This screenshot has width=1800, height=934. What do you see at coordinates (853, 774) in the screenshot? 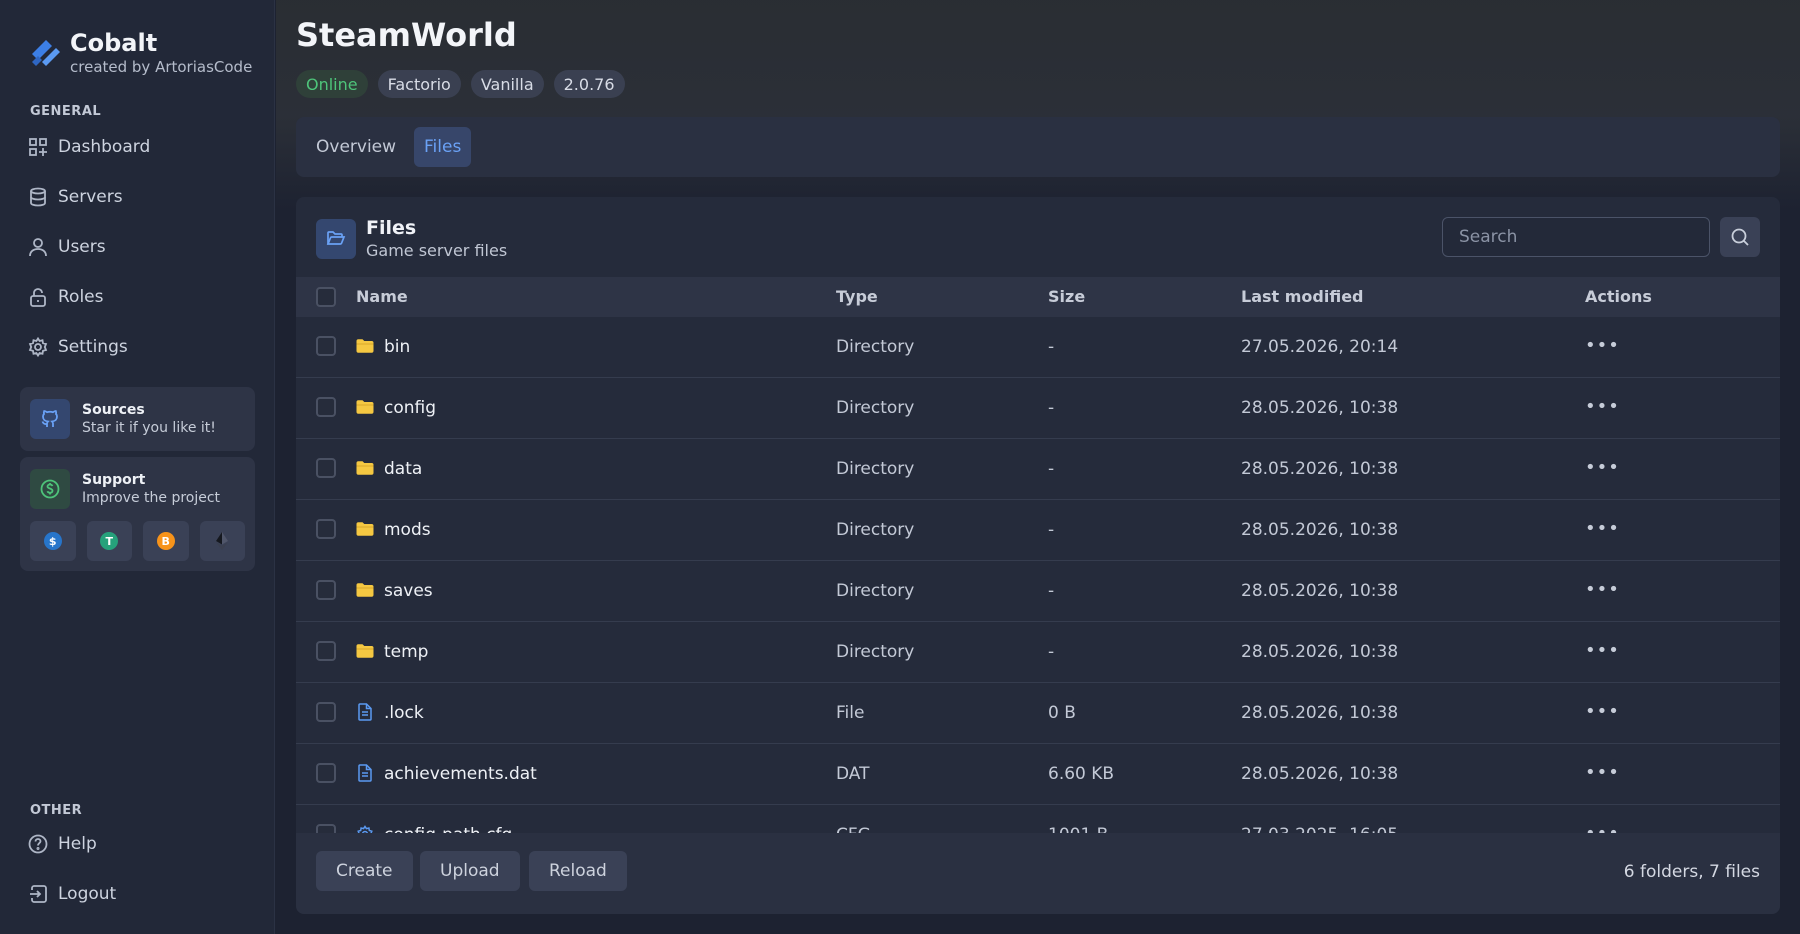
I see `file-type: DAT` at bounding box center [853, 774].